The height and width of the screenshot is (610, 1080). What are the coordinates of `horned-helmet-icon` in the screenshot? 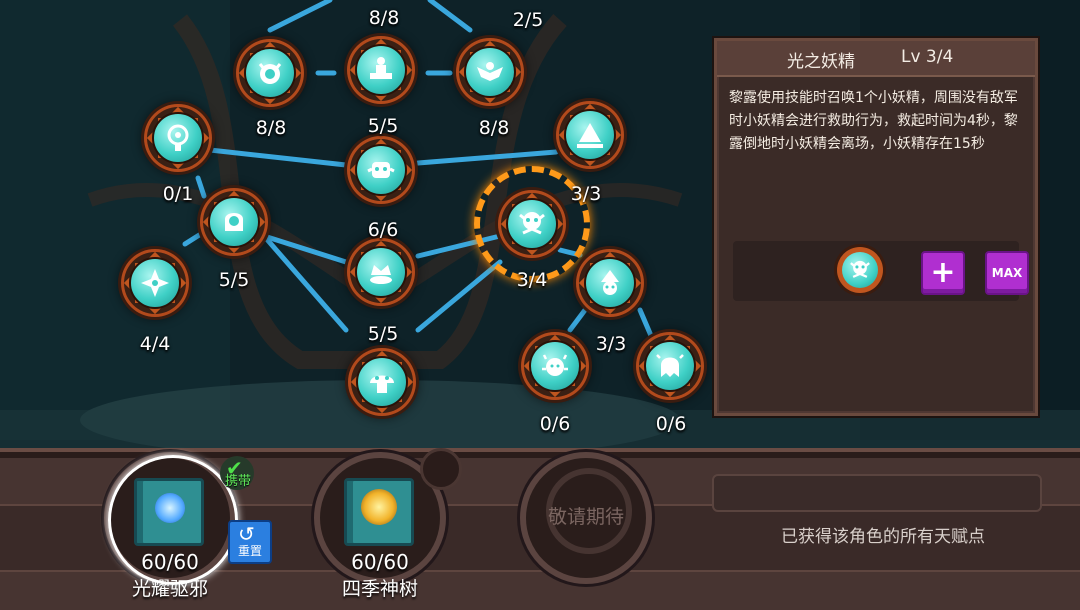 It's located at (270, 73).